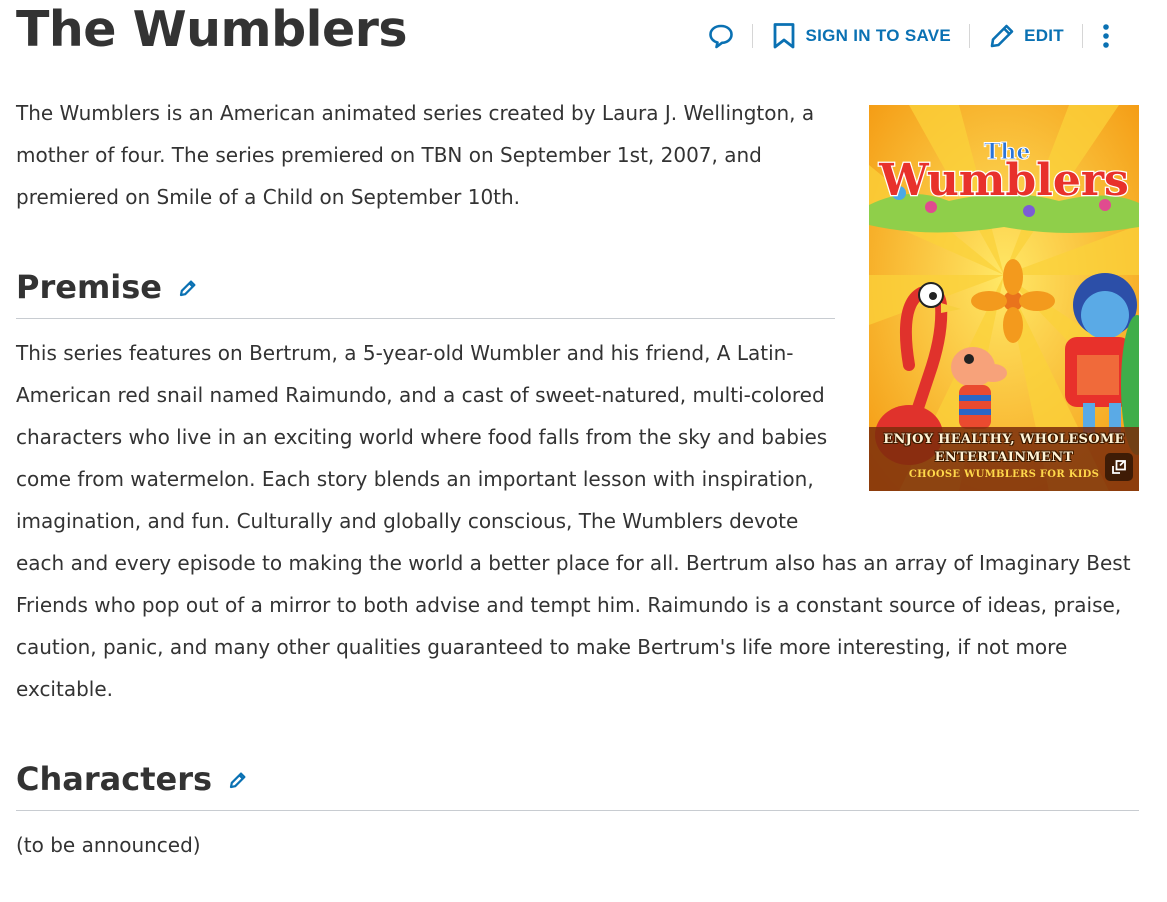 This screenshot has width=1167, height=902. I want to click on expand-image-icon, so click(1119, 467).